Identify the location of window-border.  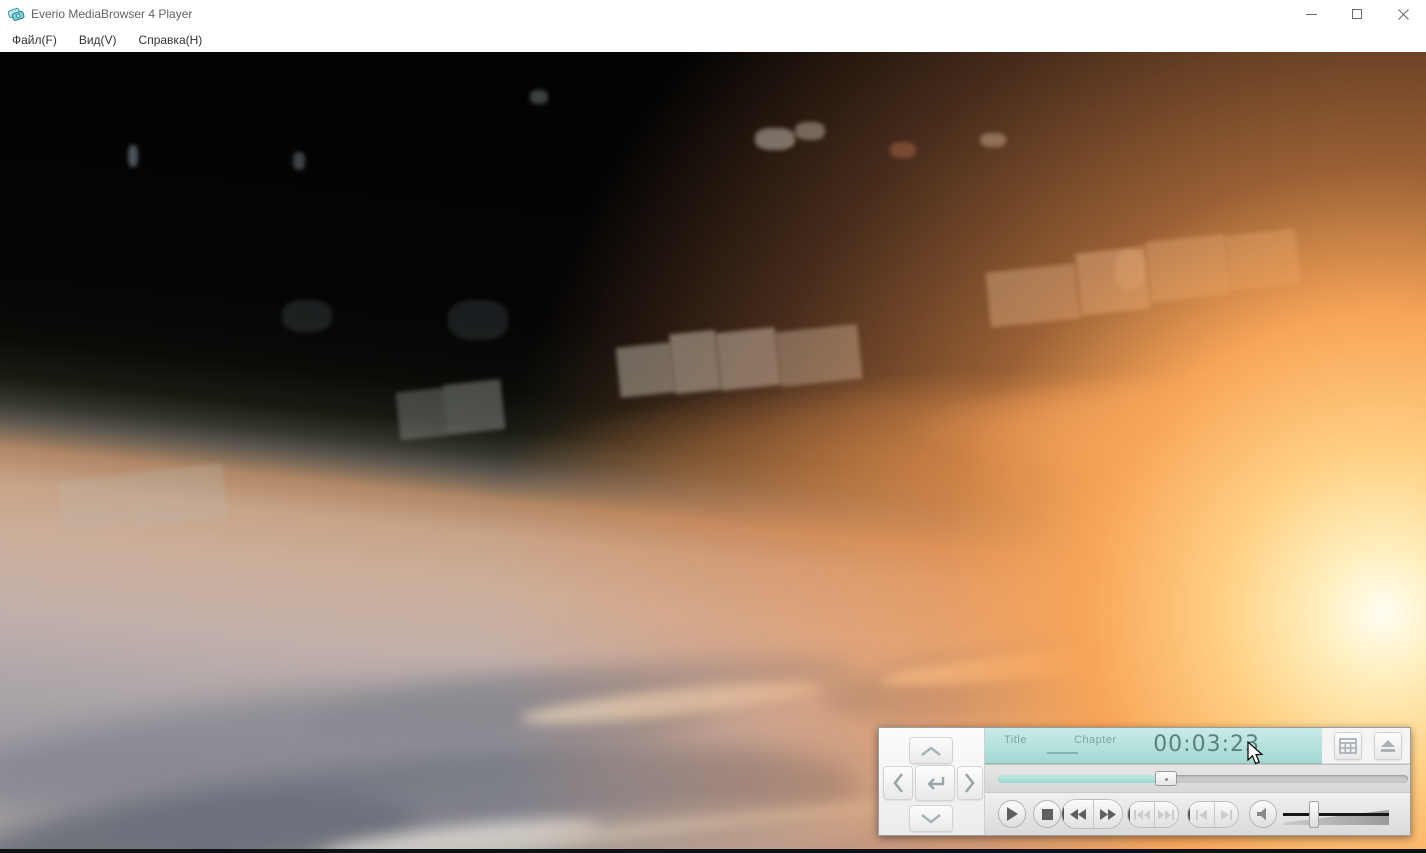
(713, 851).